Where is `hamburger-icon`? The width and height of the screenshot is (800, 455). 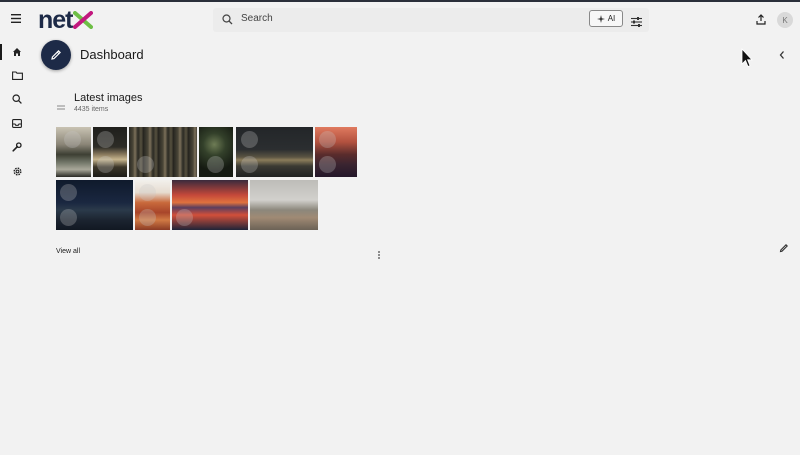 hamburger-icon is located at coordinates (16, 18).